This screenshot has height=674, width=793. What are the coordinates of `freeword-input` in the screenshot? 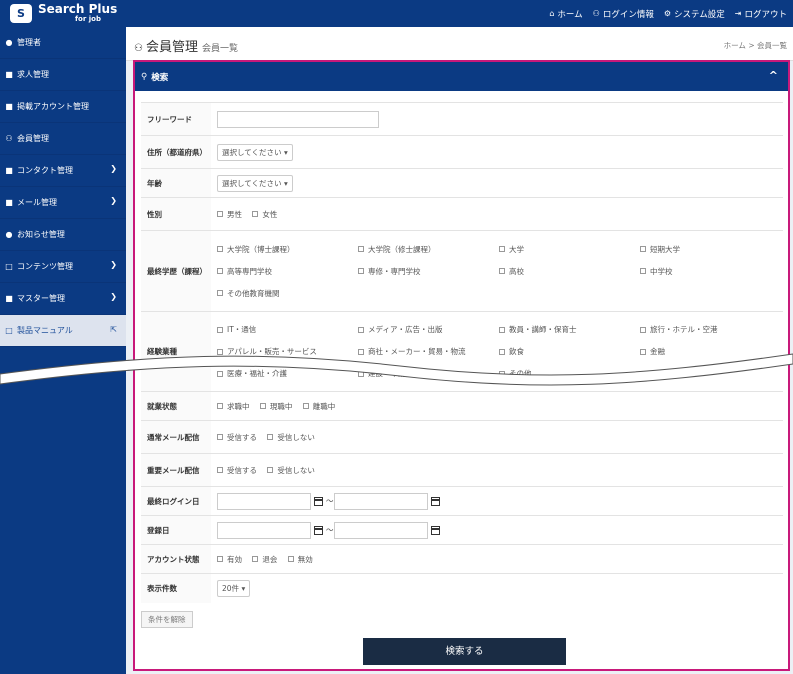 It's located at (298, 119).